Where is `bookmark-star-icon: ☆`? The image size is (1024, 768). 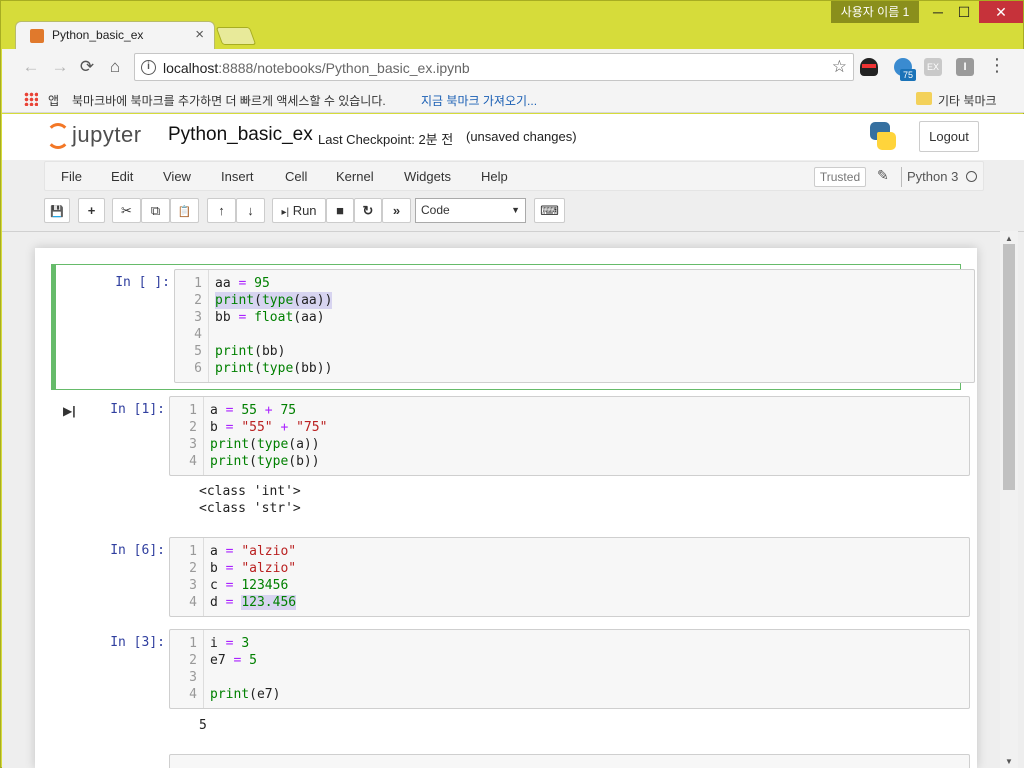 bookmark-star-icon: ☆ is located at coordinates (839, 67).